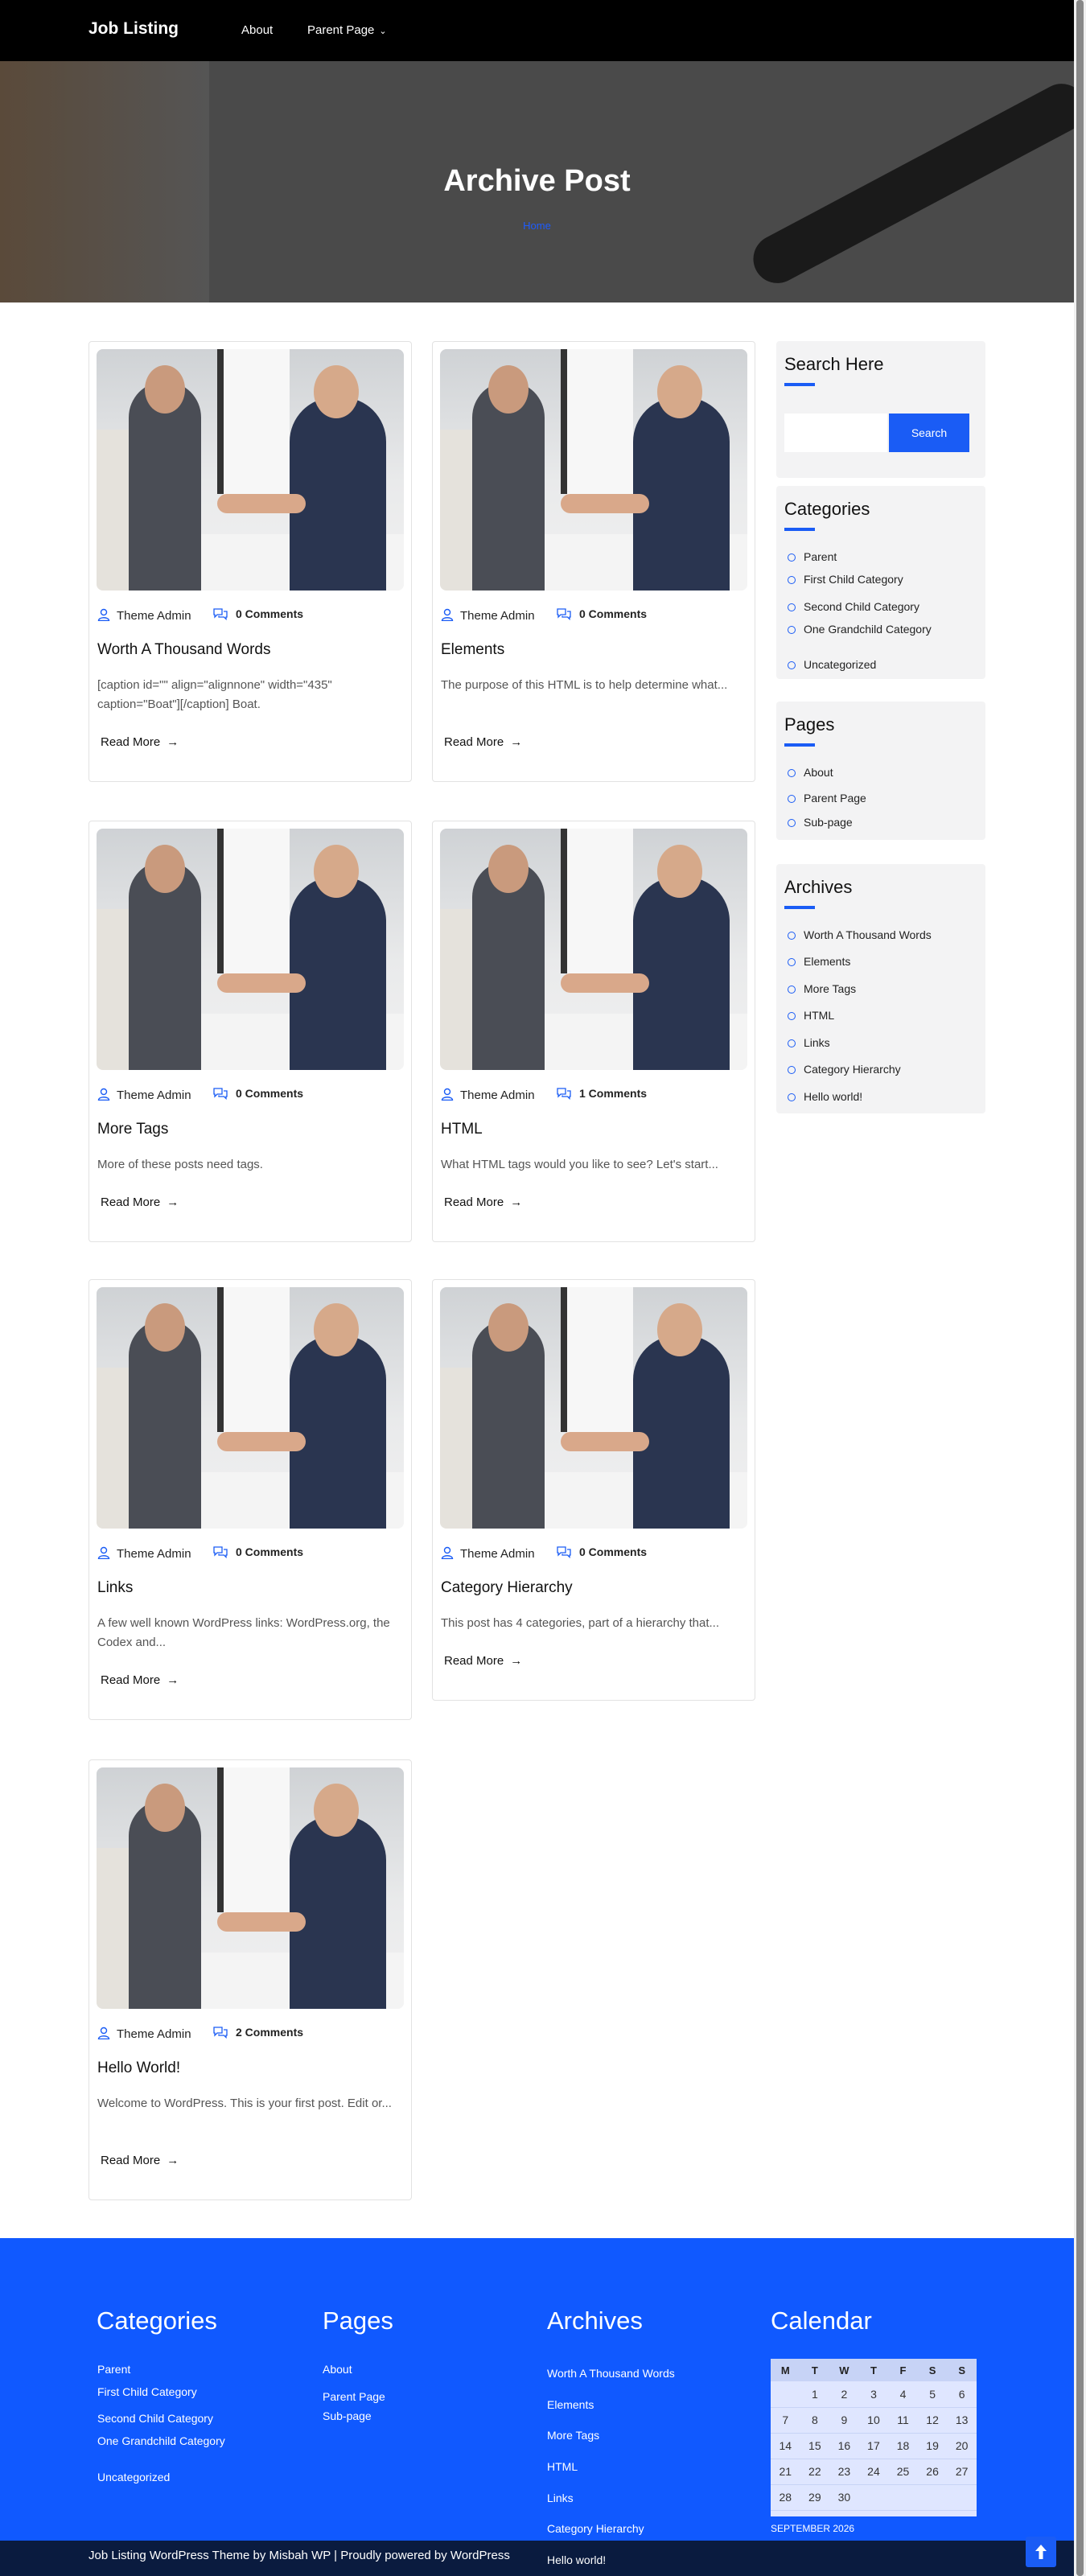 Image resolution: width=1086 pixels, height=2576 pixels. What do you see at coordinates (962, 2394) in the screenshot?
I see `calendar-day: 6` at bounding box center [962, 2394].